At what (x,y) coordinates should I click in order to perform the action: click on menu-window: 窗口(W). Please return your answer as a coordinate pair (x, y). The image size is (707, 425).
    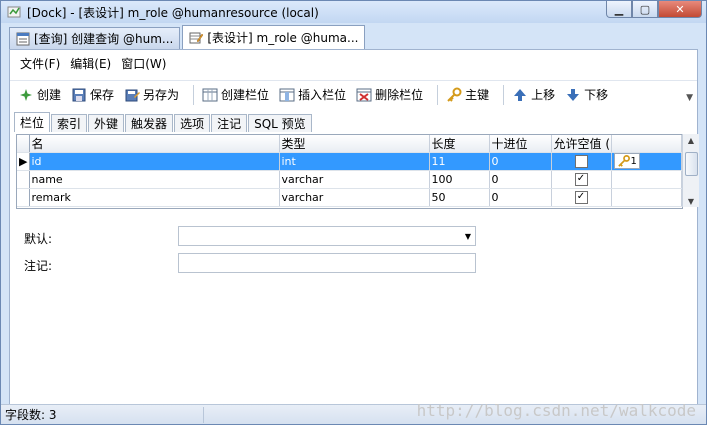
    Looking at the image, I should click on (143, 63).